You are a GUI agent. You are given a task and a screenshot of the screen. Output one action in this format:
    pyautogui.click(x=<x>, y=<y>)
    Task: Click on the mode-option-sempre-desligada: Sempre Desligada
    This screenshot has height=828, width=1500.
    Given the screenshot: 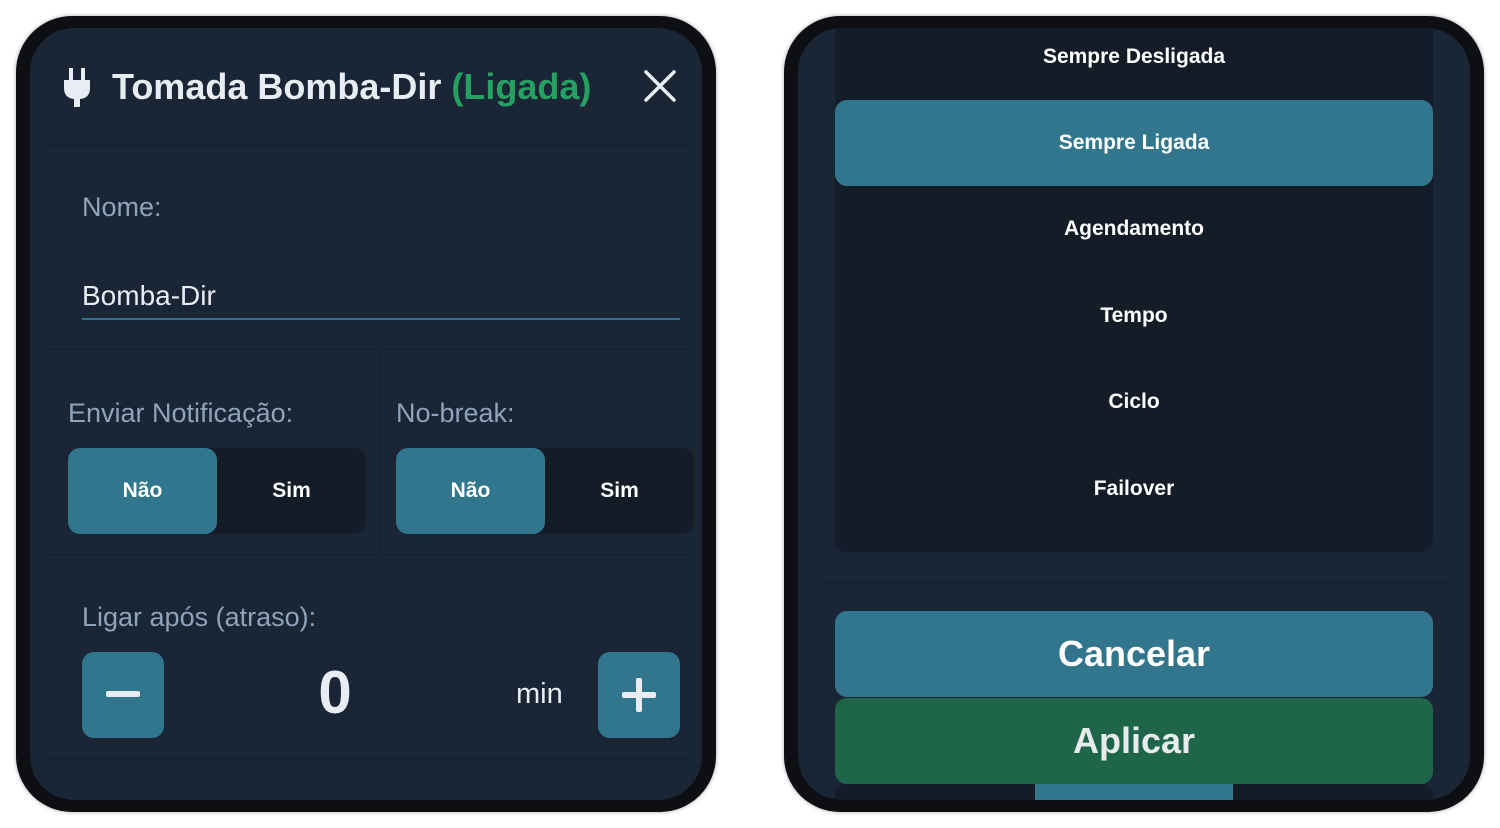 What is the action you would take?
    pyautogui.click(x=1134, y=64)
    